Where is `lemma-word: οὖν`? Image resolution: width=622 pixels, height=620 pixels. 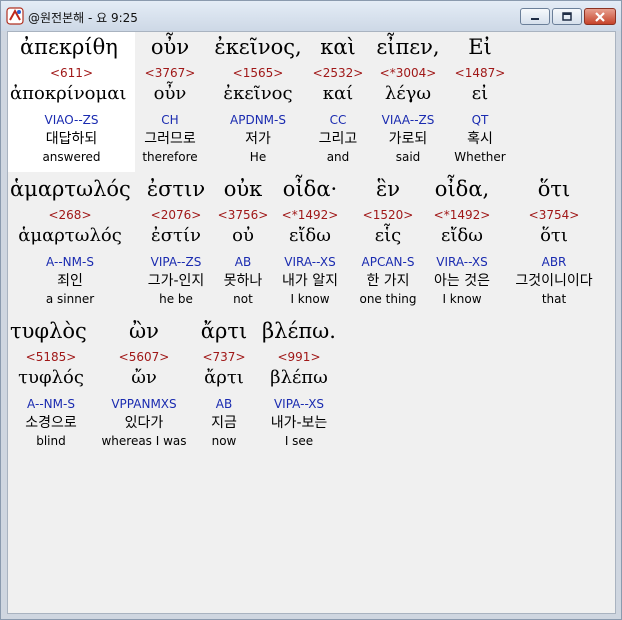 lemma-word: οὖν is located at coordinates (170, 93).